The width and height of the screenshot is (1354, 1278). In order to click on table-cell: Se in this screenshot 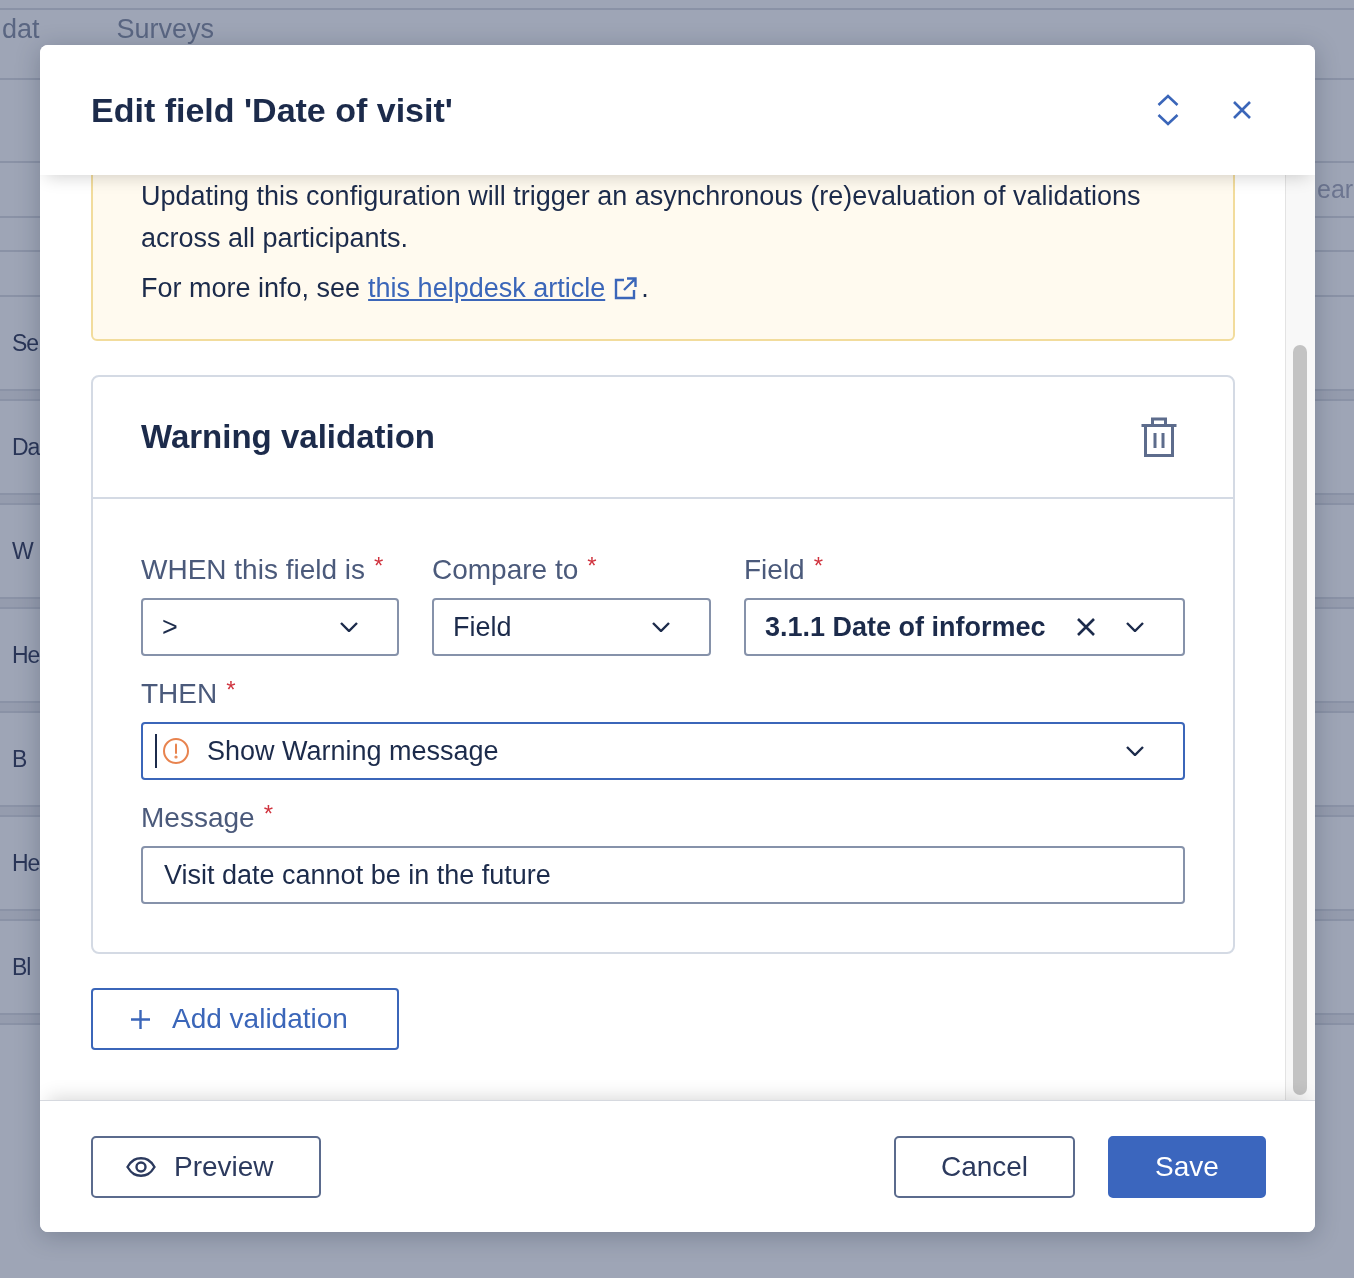, I will do `click(25, 343)`.